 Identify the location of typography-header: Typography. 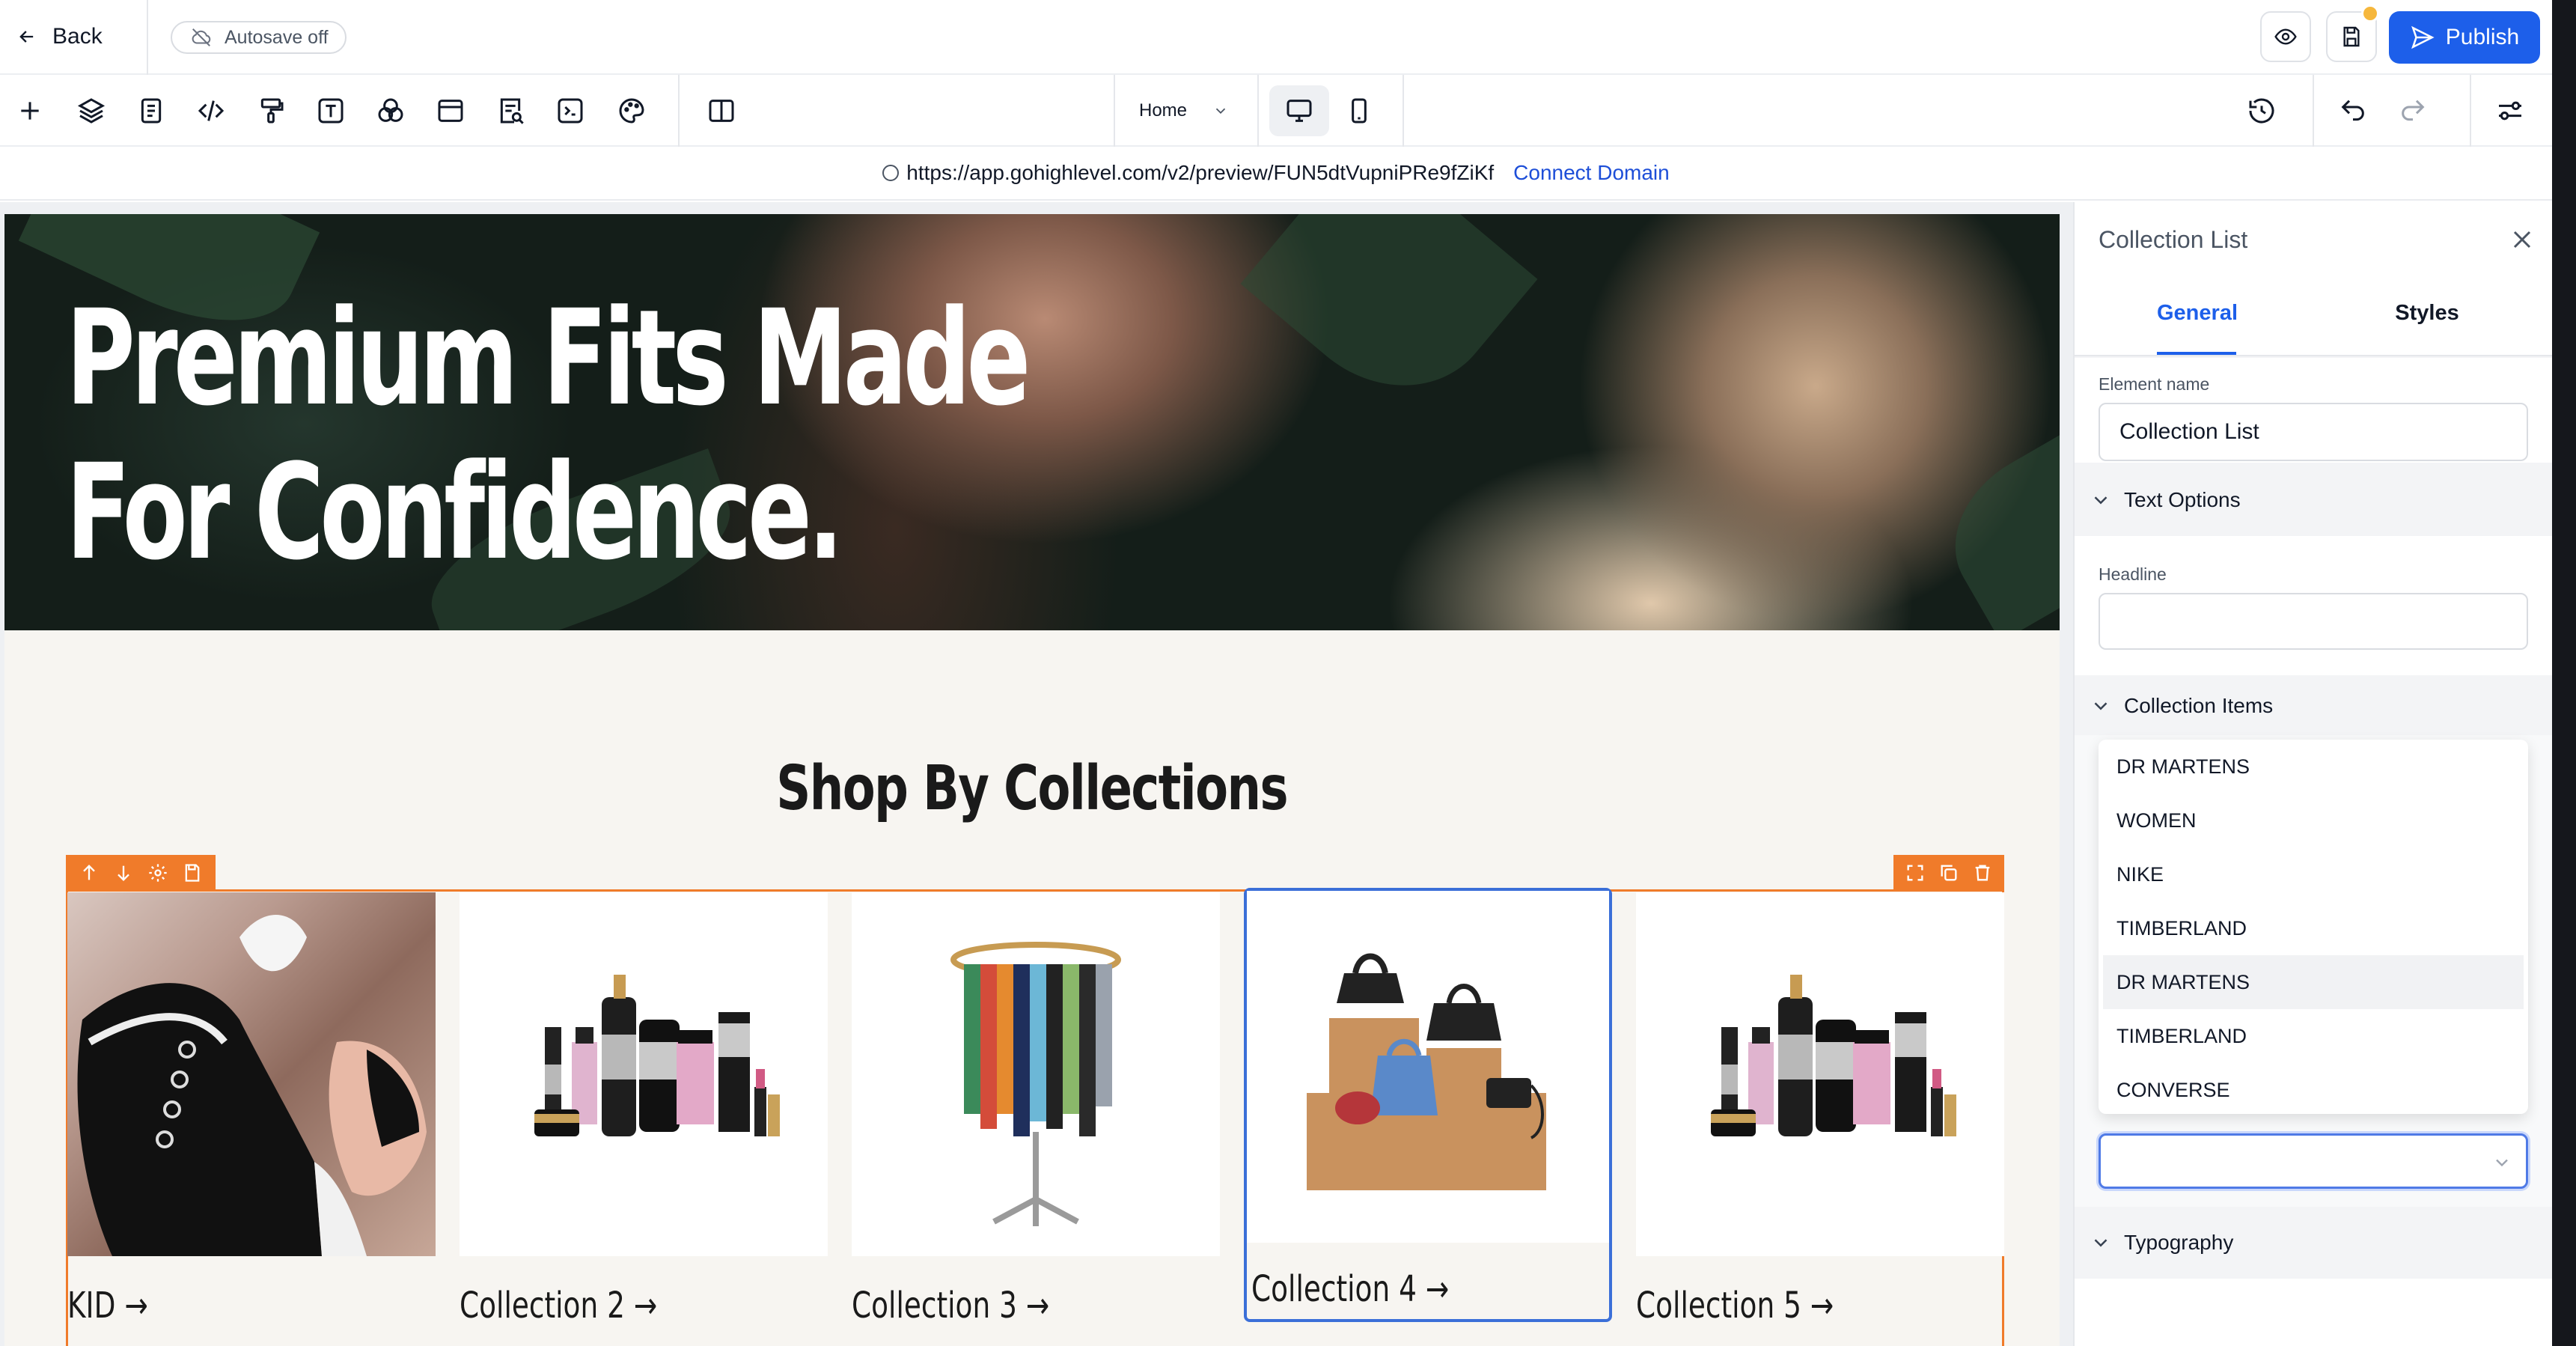
(2313, 1243).